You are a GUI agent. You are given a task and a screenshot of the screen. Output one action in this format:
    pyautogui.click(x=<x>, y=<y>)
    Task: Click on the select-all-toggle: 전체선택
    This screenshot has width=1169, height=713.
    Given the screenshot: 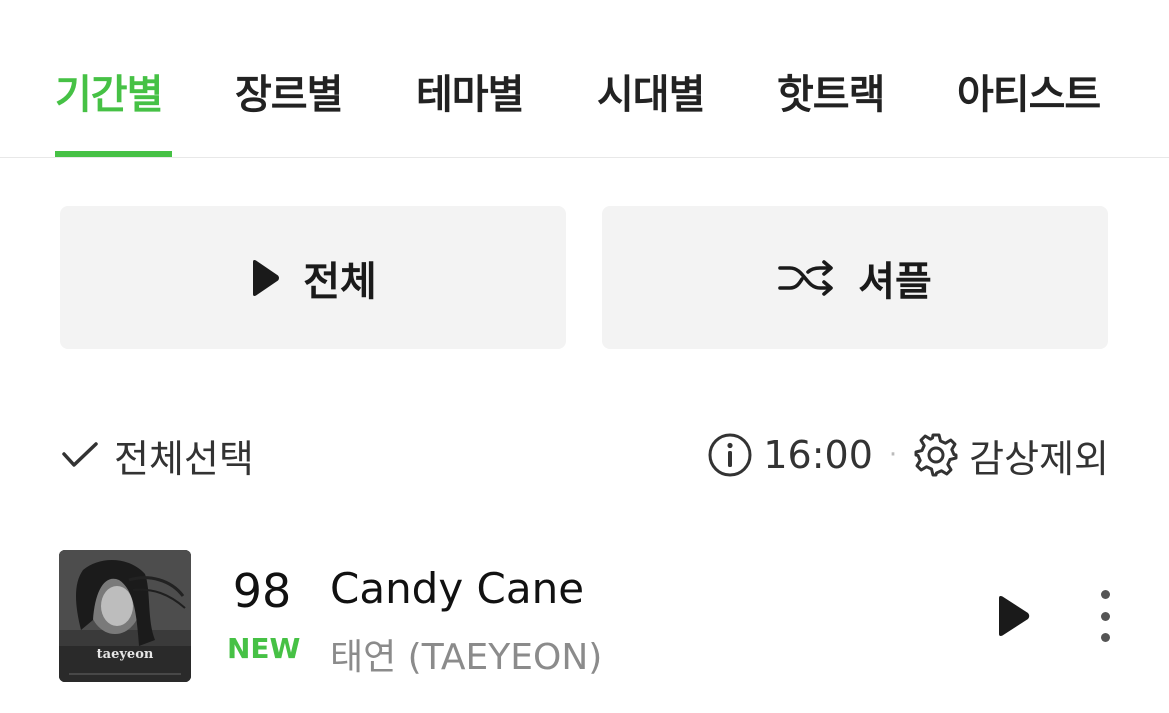 What is the action you would take?
    pyautogui.click(x=157, y=455)
    